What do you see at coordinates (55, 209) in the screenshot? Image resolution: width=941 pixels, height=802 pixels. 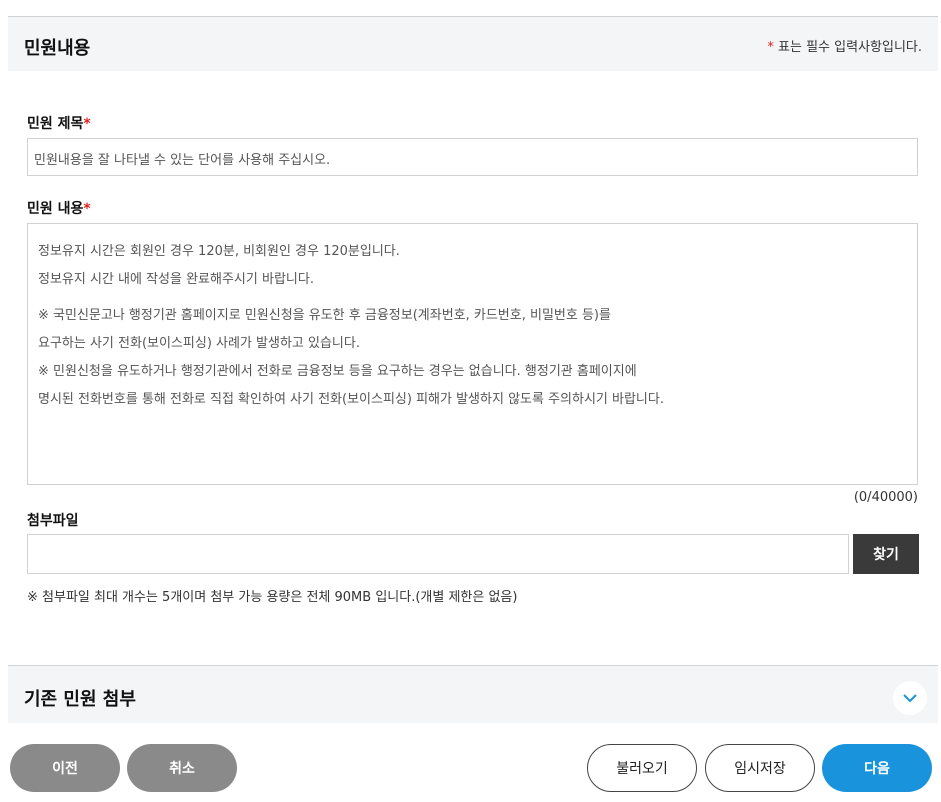 I see `content-label-text: 민원 내용` at bounding box center [55, 209].